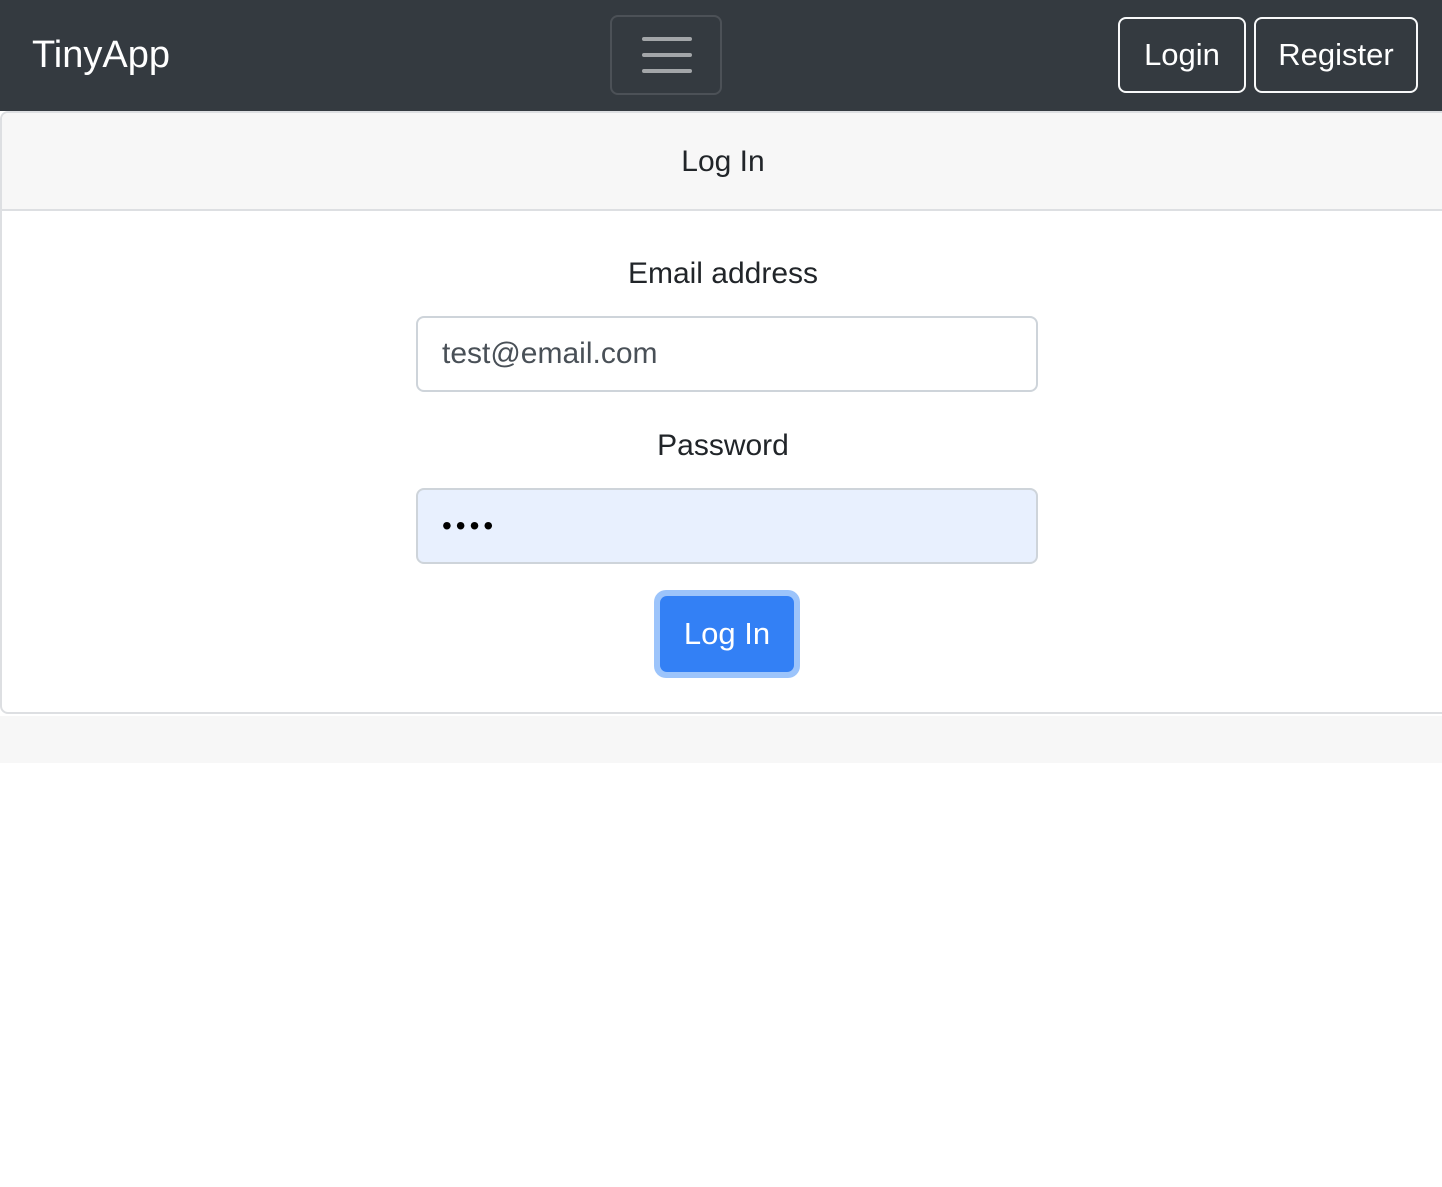  Describe the element at coordinates (1182, 55) in the screenshot. I see `login-button: Login` at that location.